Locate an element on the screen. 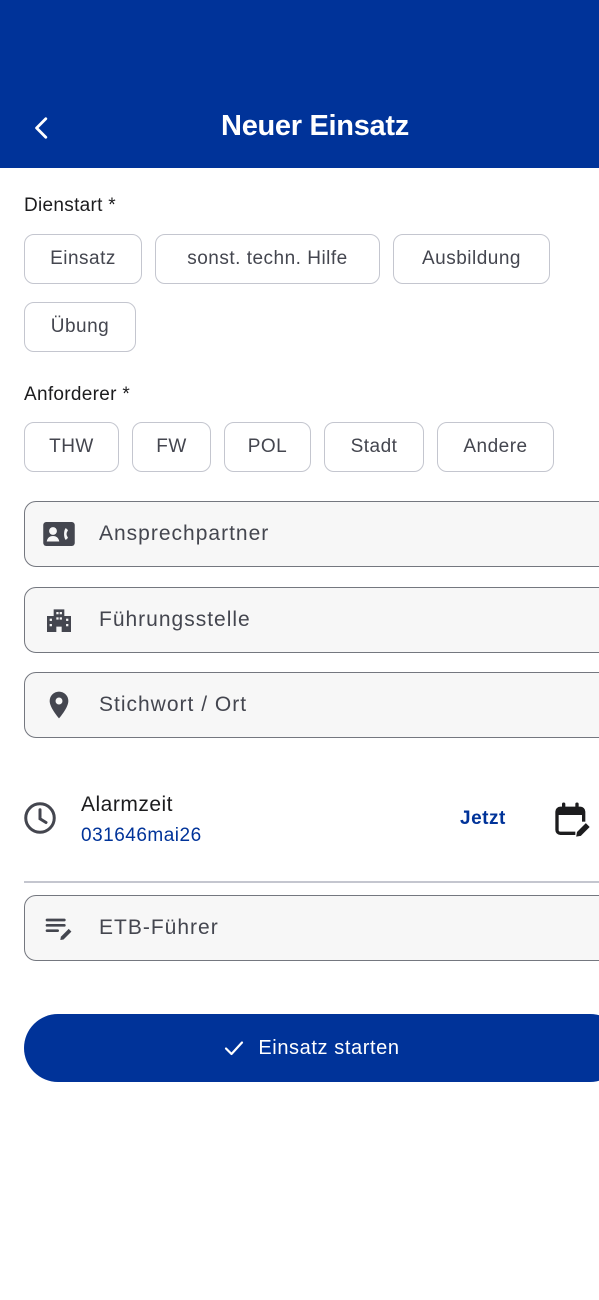 This screenshot has width=599, height=1300. clock-icon is located at coordinates (40, 818).